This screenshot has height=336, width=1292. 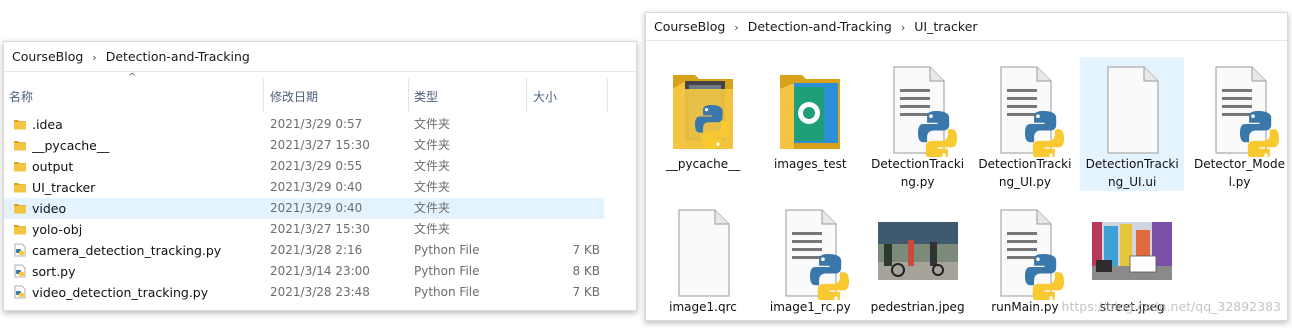 What do you see at coordinates (64, 187) in the screenshot?
I see `file-name: UI_tracker` at bounding box center [64, 187].